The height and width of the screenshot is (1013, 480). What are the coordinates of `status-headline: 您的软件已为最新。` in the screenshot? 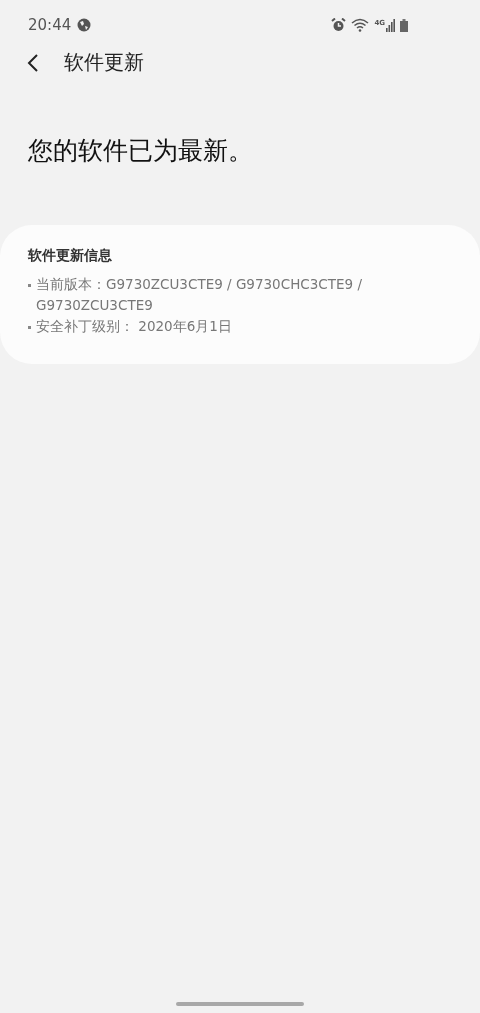 It's located at (140, 151).